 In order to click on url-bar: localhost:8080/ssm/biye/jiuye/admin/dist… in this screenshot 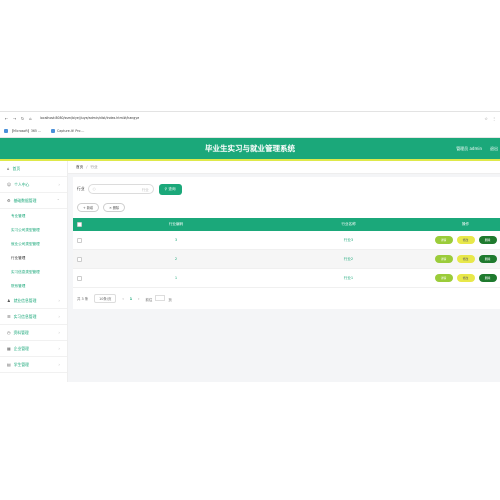, I will do `click(125, 118)`.